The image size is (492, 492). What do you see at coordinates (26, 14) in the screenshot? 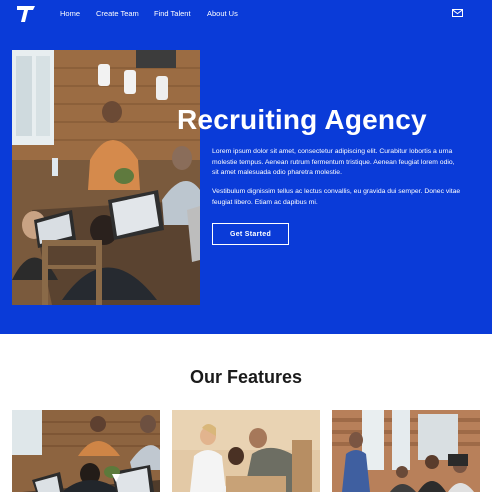
I see `brand-logo-icon` at bounding box center [26, 14].